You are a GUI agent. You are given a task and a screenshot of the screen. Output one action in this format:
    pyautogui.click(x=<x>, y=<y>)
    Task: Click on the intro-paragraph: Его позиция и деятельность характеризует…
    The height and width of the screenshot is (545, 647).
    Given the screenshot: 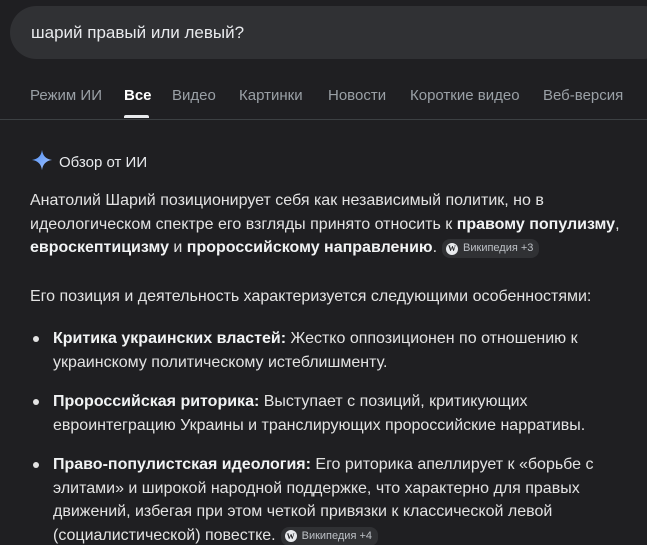 What is the action you would take?
    pyautogui.click(x=311, y=296)
    